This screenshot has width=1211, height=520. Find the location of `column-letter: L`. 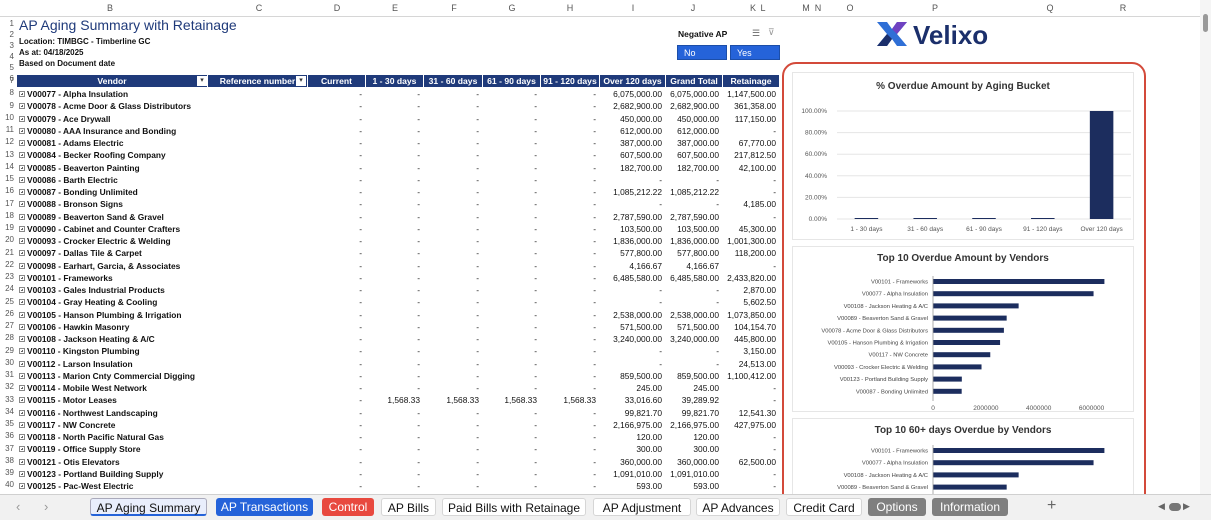

column-letter: L is located at coordinates (763, 8).